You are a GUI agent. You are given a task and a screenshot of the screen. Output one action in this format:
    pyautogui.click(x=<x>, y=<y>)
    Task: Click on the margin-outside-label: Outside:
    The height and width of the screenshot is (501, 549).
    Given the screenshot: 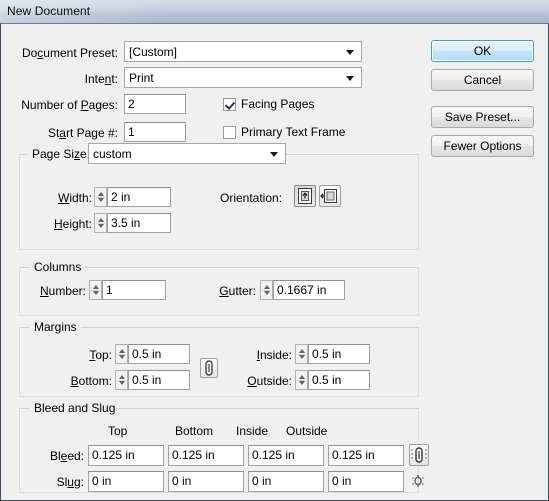 What is the action you would take?
    pyautogui.click(x=269, y=381)
    